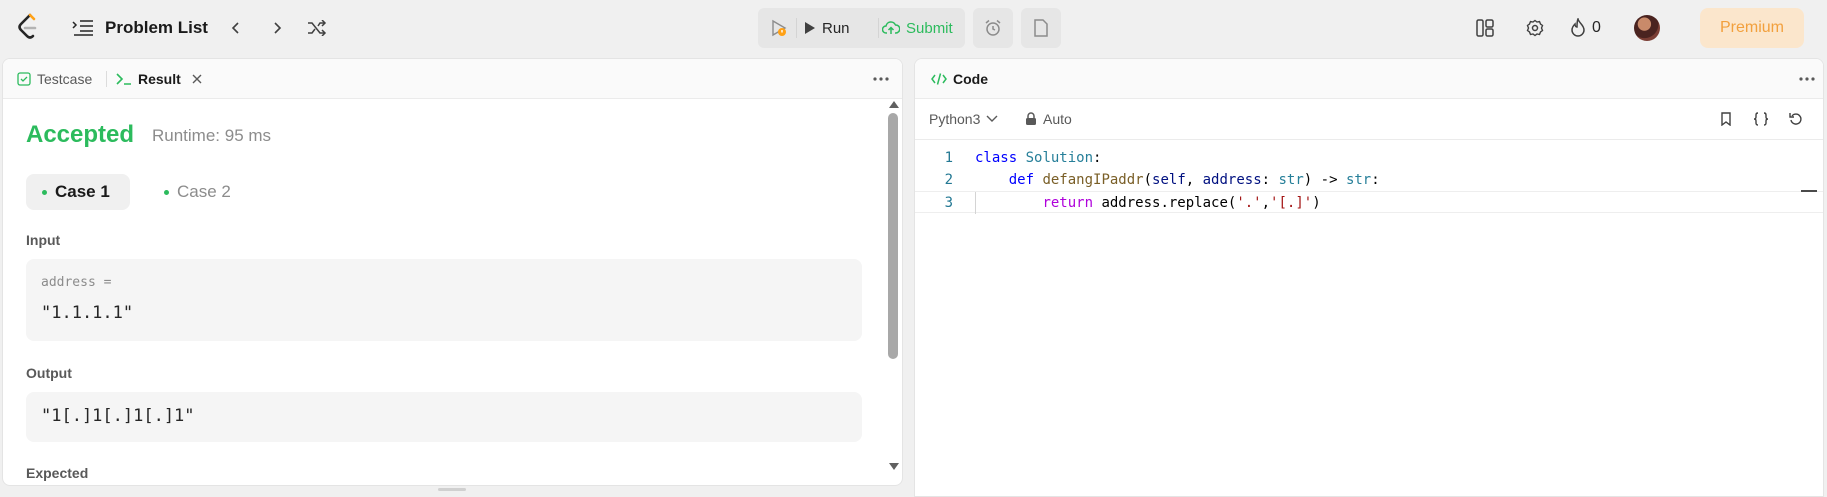  I want to click on code-title: Code, so click(970, 79).